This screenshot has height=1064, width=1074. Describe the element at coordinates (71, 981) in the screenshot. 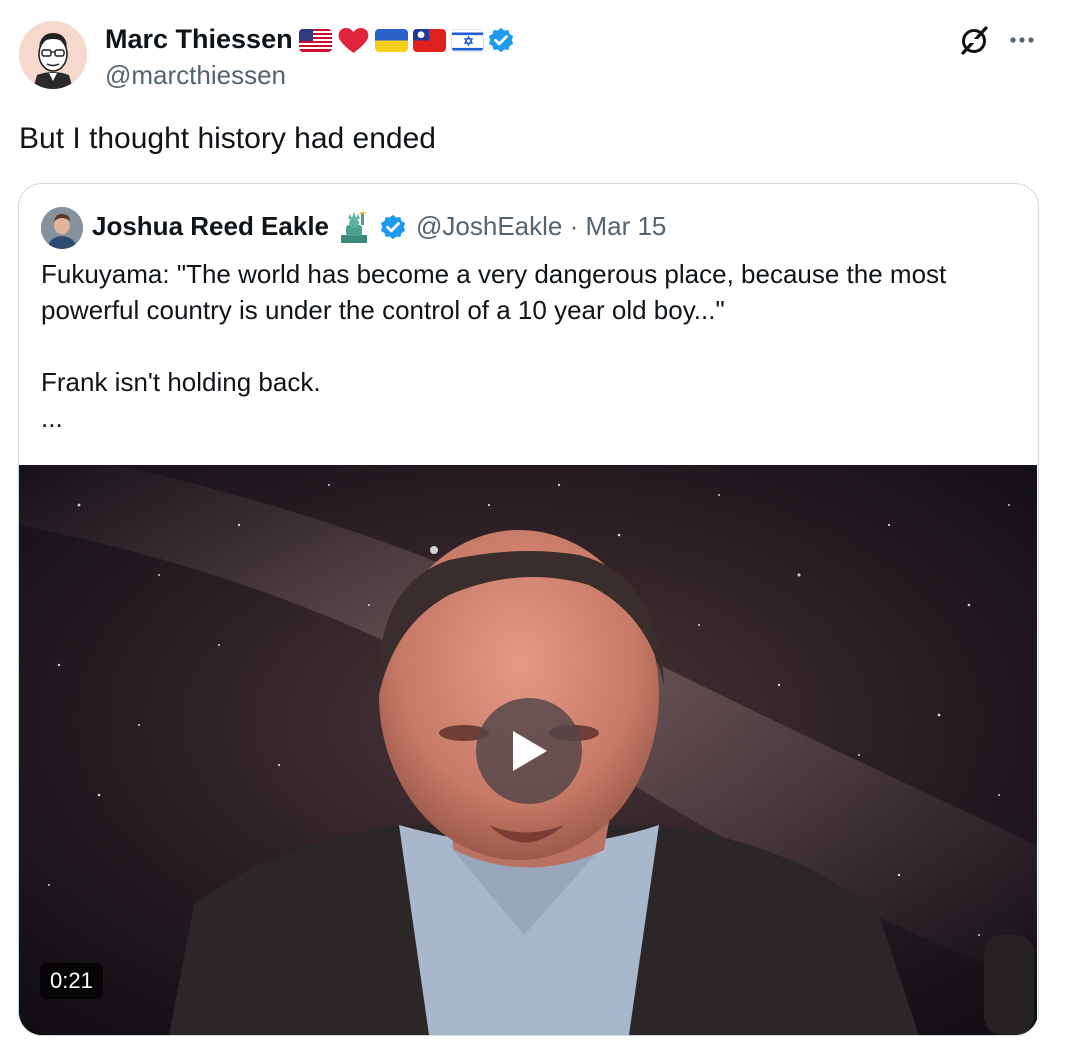

I see `video-duration: 0:21` at that location.